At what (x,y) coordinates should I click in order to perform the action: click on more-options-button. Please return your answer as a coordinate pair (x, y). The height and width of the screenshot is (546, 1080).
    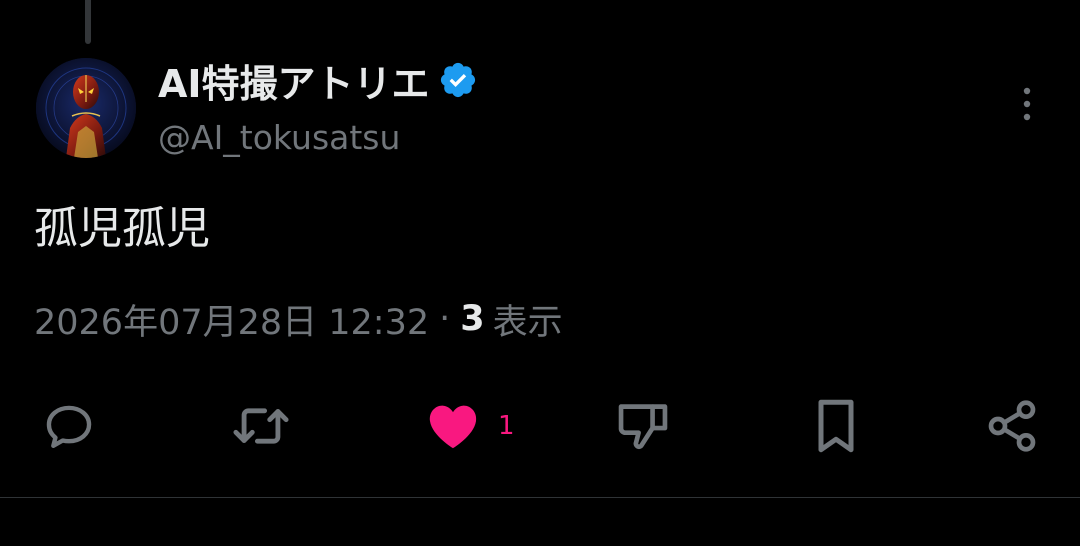
    Looking at the image, I should click on (1027, 104).